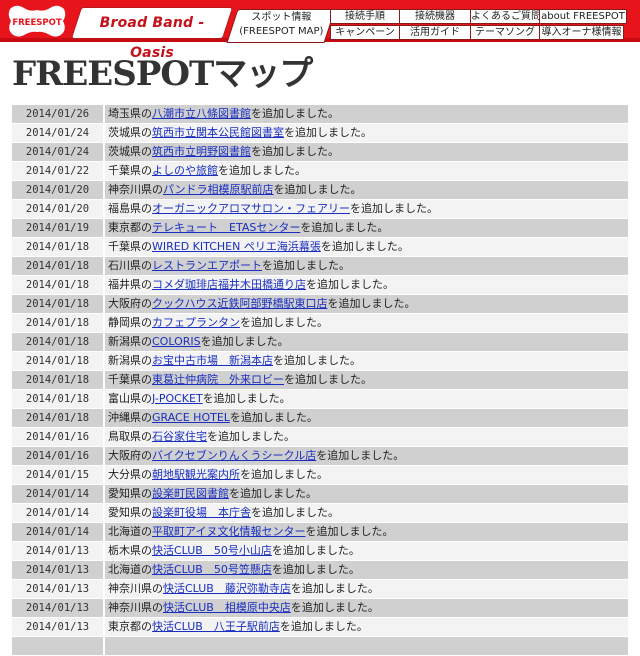 The image size is (640, 656). What do you see at coordinates (320, 456) in the screenshot?
I see `list-item: 2014/01/16 大阪府のバイクセブンりんくうシークル店を追加しました。` at bounding box center [320, 456].